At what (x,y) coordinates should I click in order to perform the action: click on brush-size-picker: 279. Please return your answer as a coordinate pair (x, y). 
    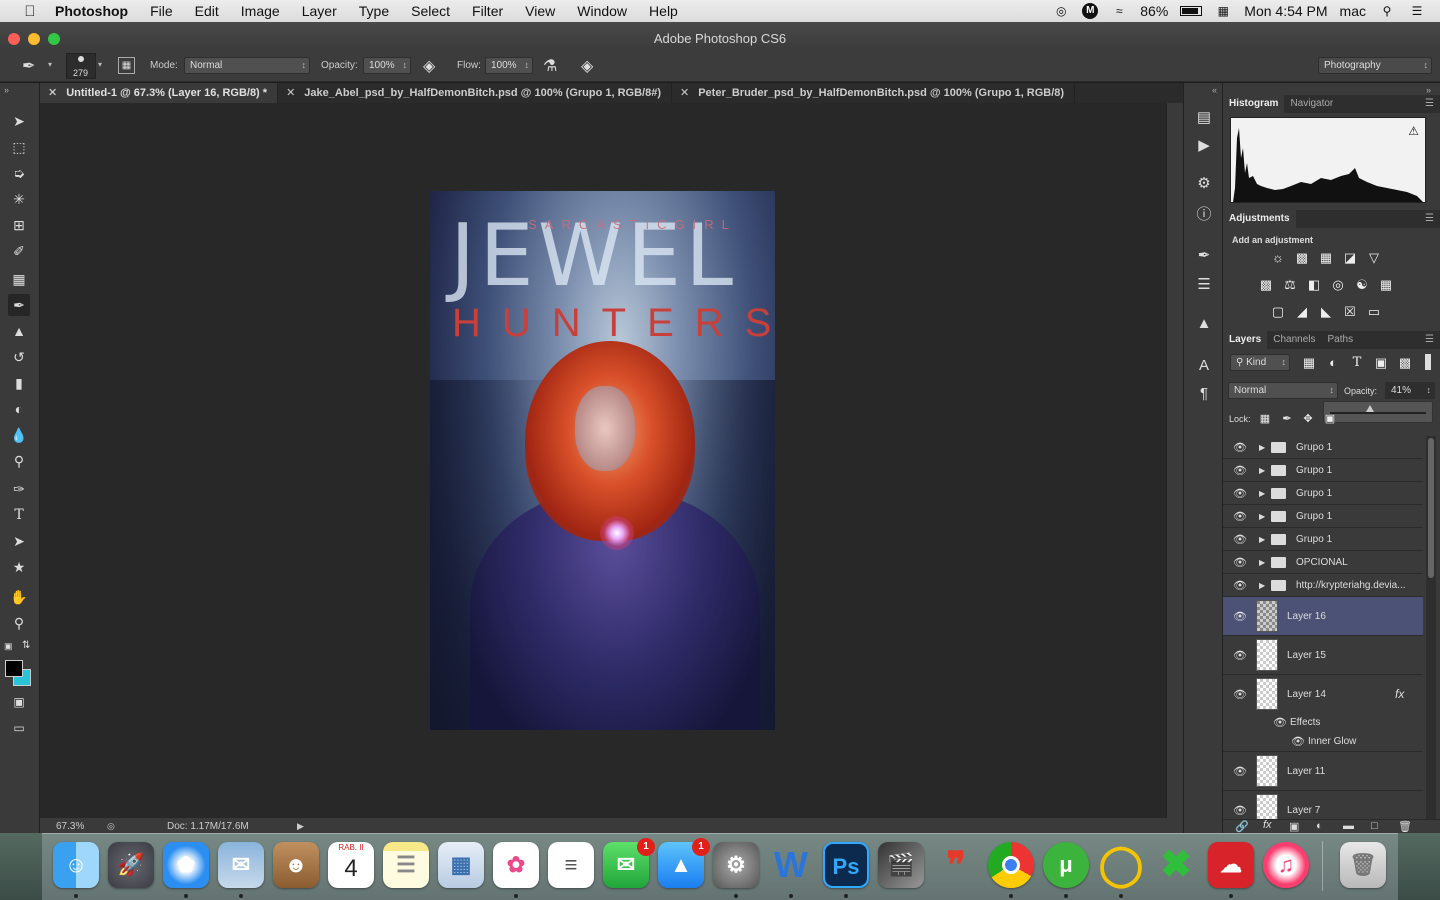
    Looking at the image, I should click on (81, 66).